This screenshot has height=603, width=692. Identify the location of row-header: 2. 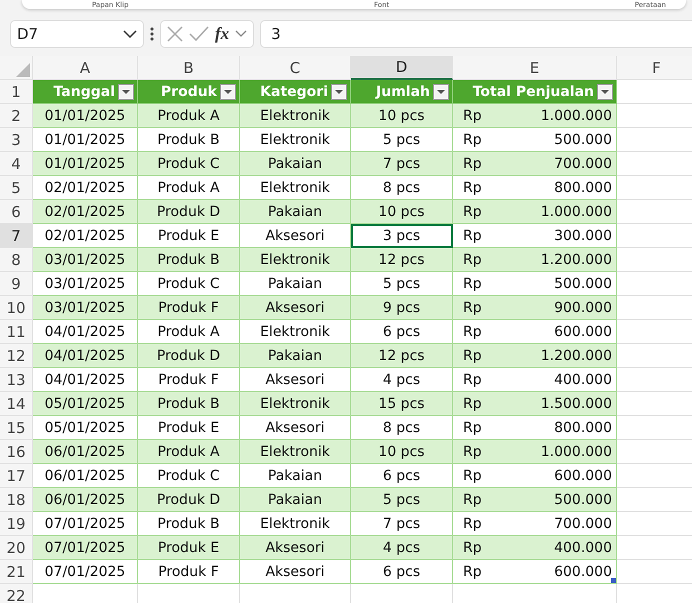
(16, 116).